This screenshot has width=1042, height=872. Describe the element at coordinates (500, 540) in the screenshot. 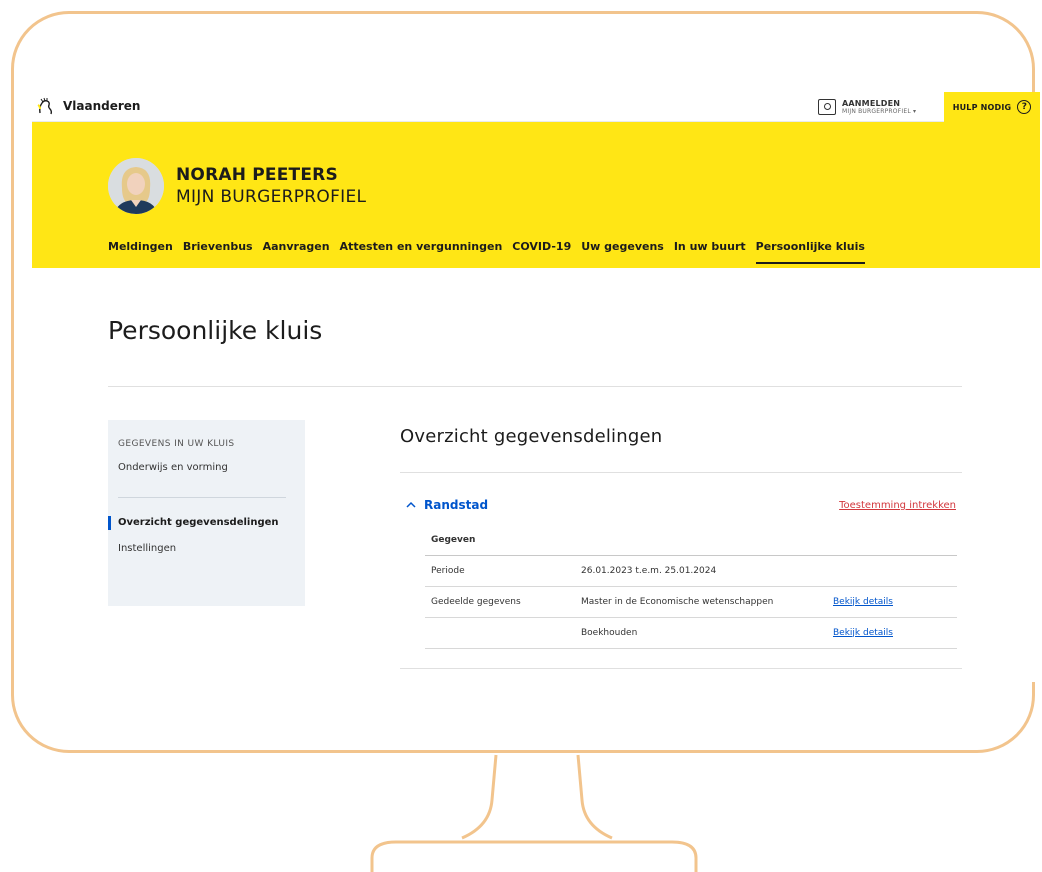

I see `column-header: Gegeven` at that location.